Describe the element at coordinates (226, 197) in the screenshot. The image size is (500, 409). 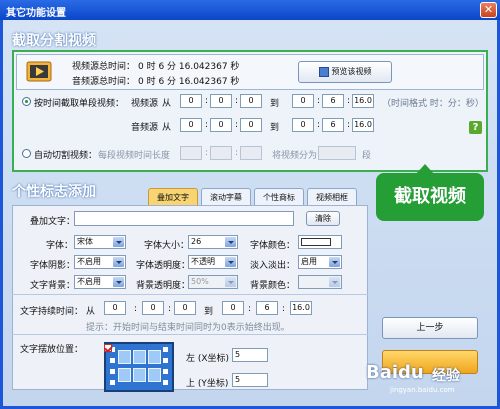
I see `tab-scrolling-subtitle: 滚动字幕` at that location.